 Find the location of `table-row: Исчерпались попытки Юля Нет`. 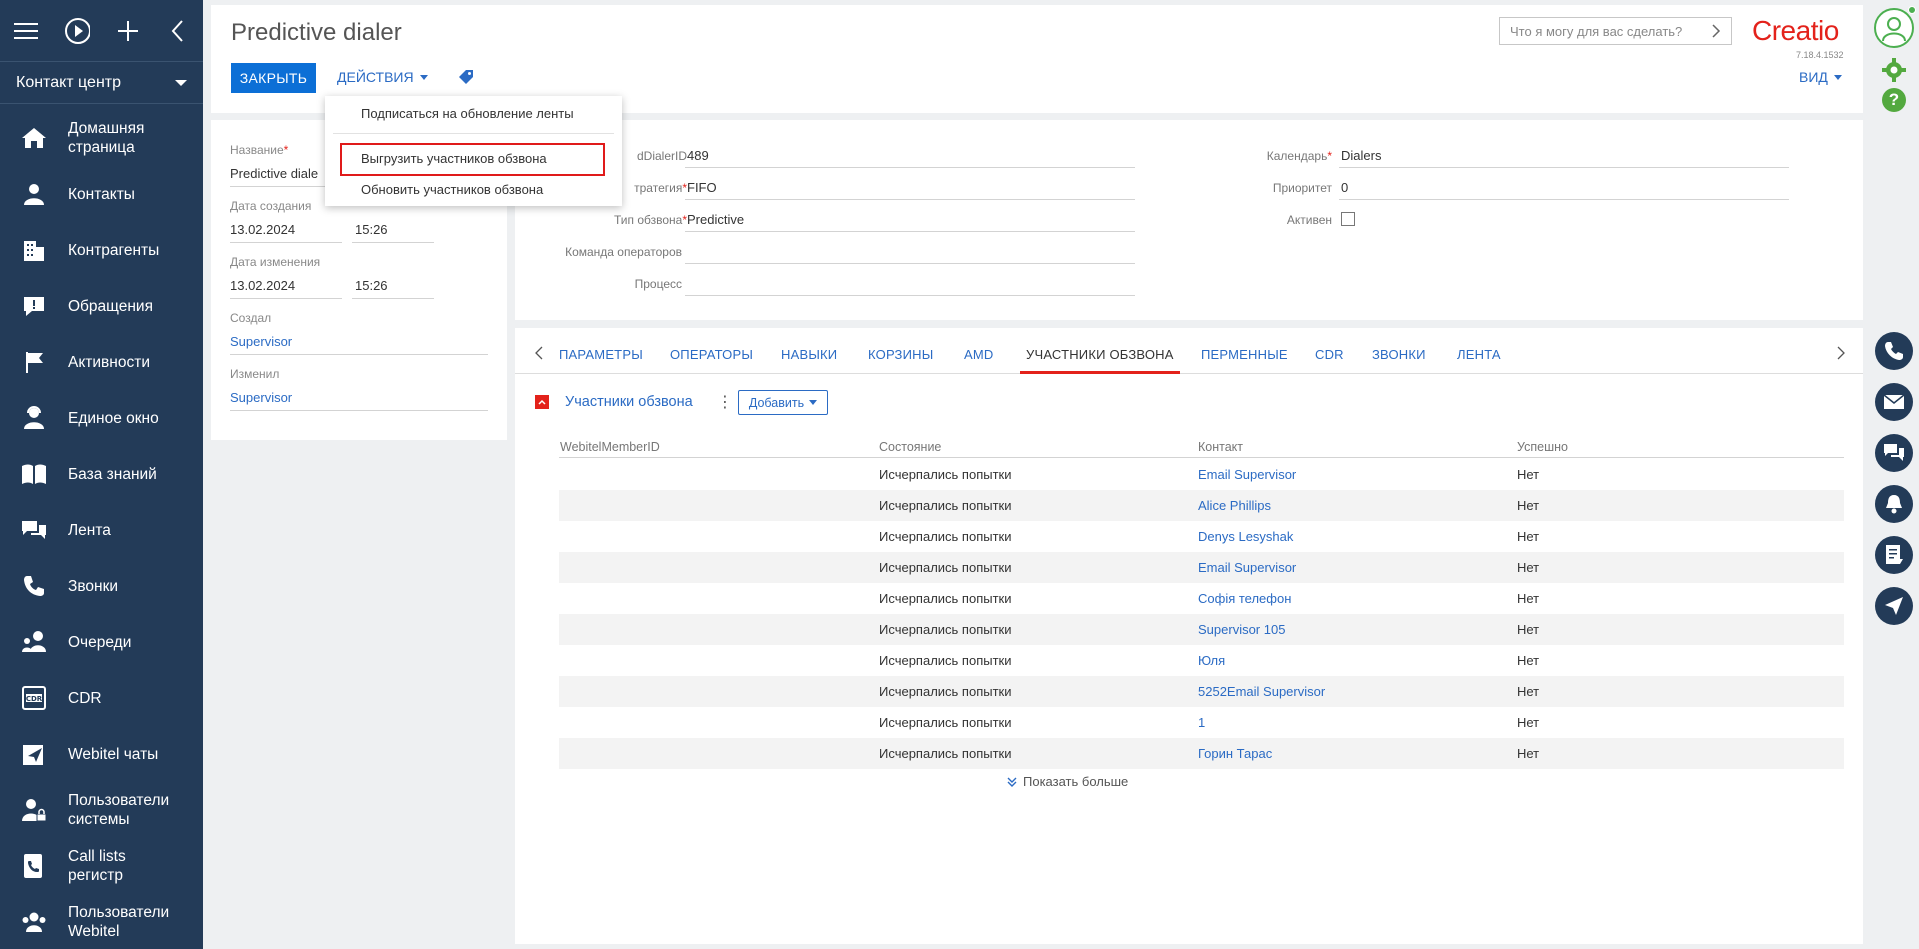

table-row: Исчерпались попытки Юля Нет is located at coordinates (1201, 660).